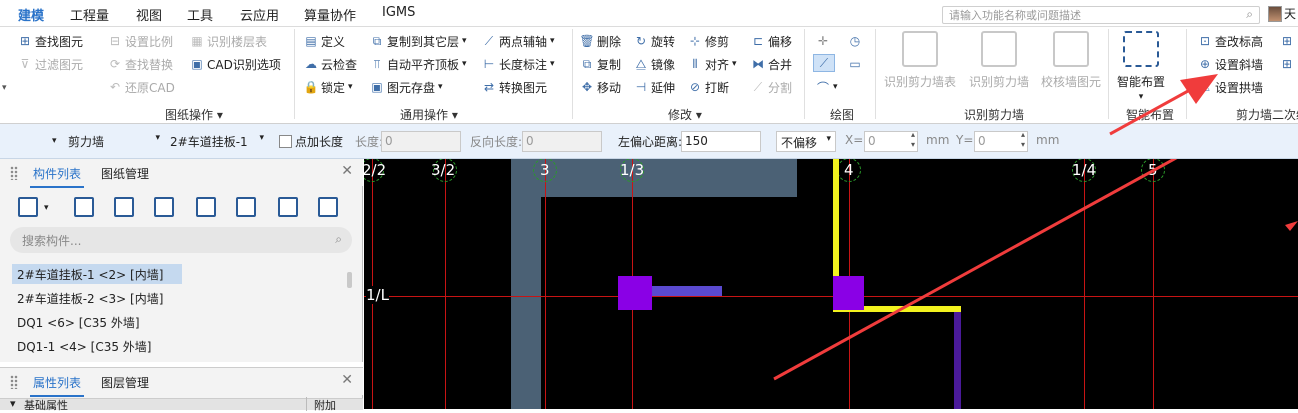 The width and height of the screenshot is (1298, 413). I want to click on identify-shear-wall-button: 识别剪力墙, so click(999, 60).